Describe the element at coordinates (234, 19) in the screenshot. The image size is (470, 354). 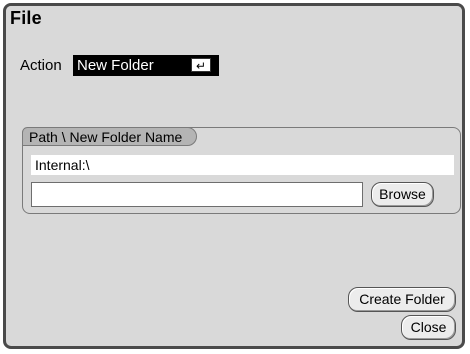
I see `title-bar: File` at that location.